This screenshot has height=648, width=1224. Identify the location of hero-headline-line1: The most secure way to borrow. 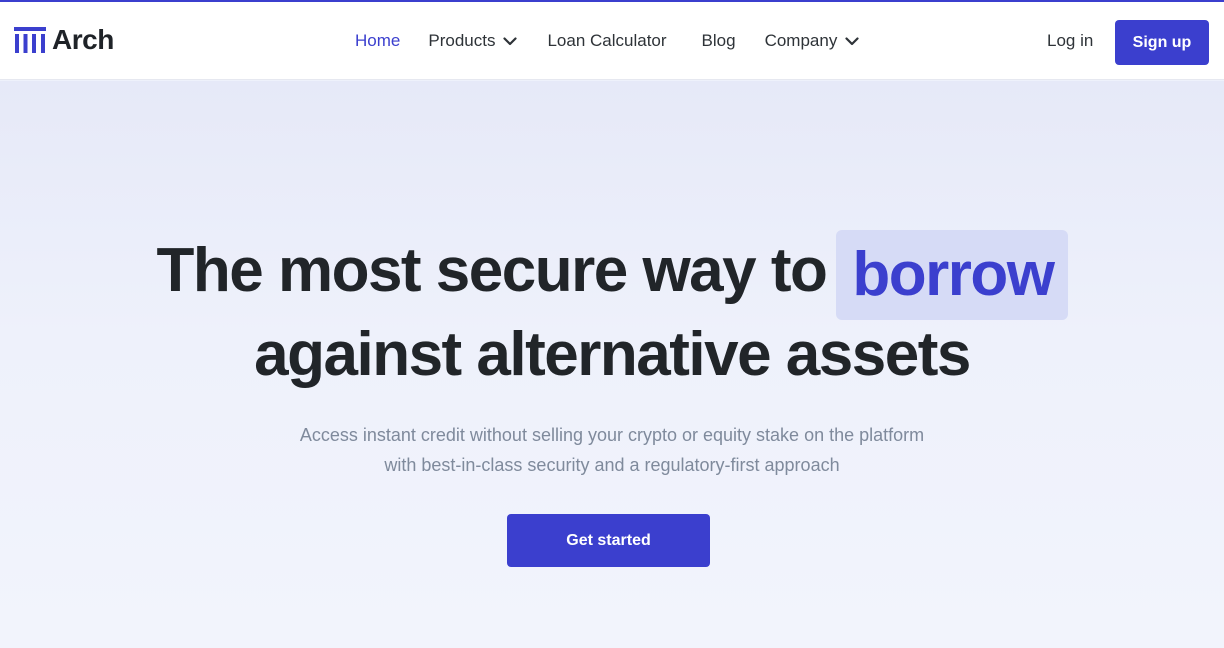
(612, 274).